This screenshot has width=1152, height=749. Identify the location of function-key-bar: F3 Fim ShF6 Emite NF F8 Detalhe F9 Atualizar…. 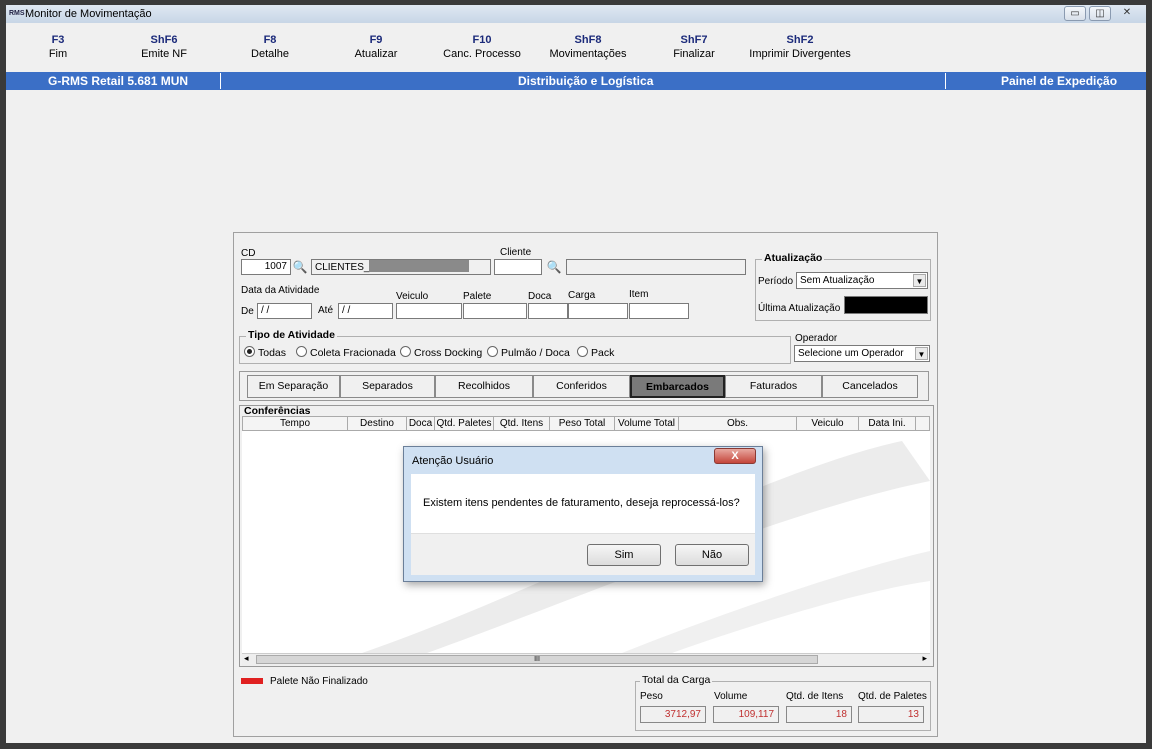
(456, 50).